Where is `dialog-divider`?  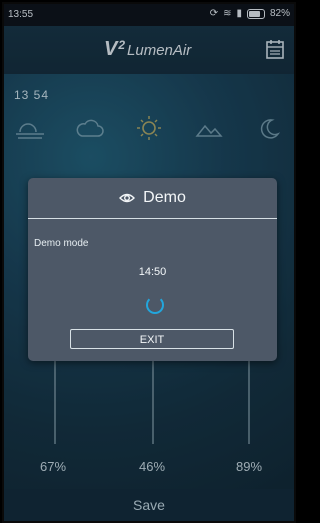
dialog-divider is located at coordinates (152, 218).